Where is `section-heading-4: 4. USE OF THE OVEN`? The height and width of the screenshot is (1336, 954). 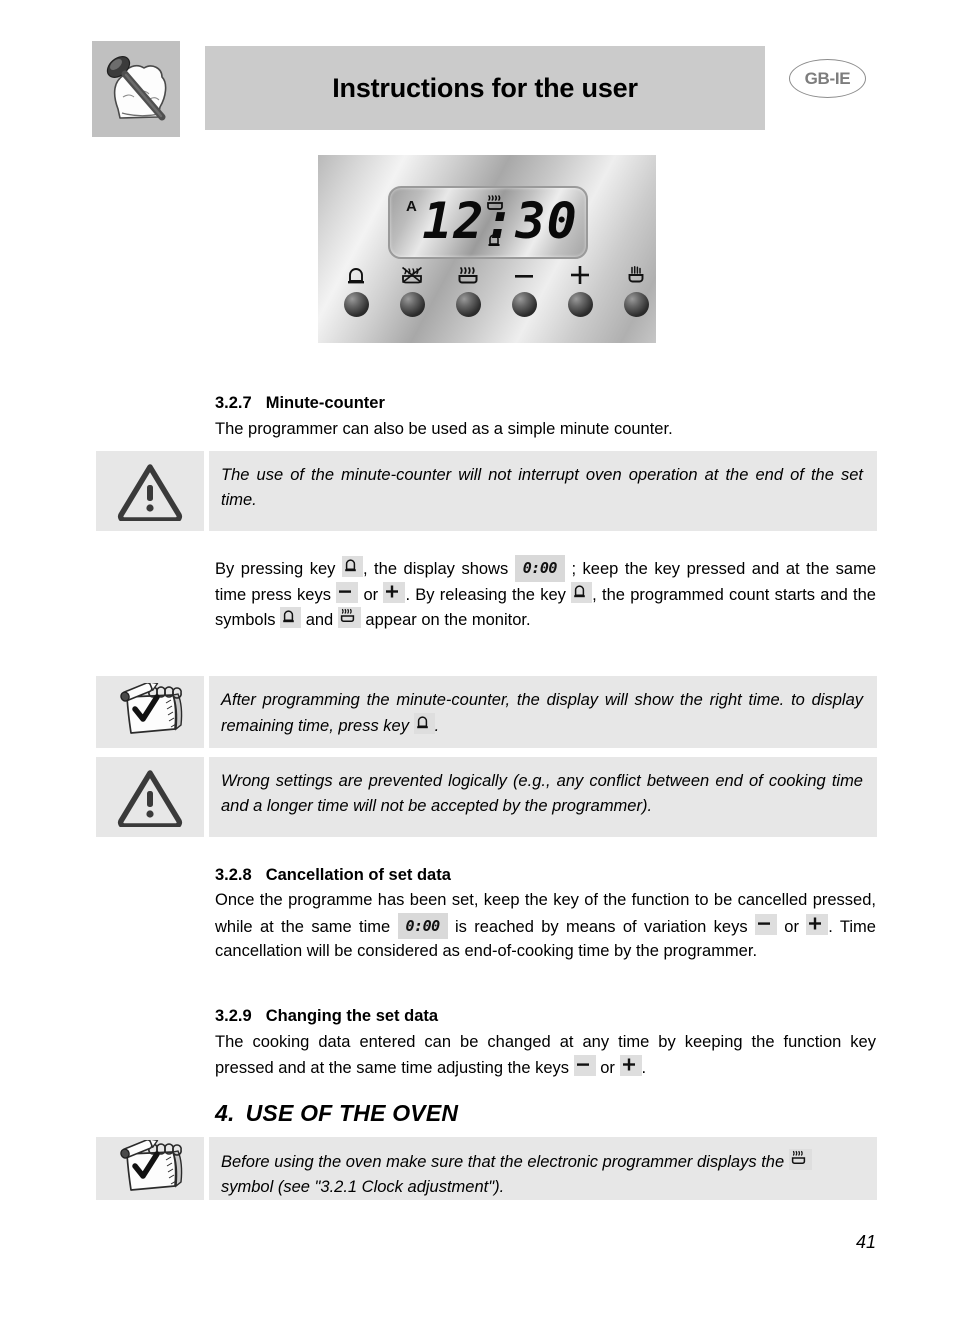
section-heading-4: 4. USE OF THE OVEN is located at coordinates (336, 1113).